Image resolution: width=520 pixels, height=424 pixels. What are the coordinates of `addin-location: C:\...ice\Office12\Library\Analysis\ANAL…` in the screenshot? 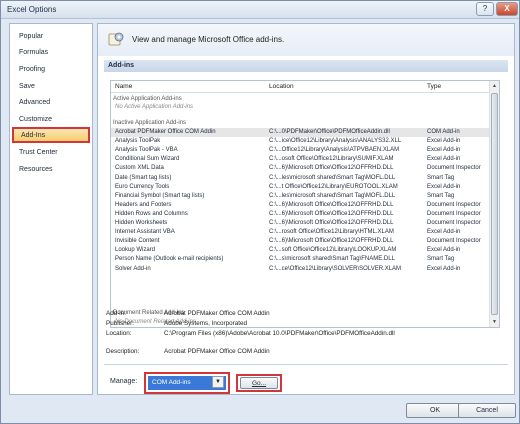 It's located at (335, 141).